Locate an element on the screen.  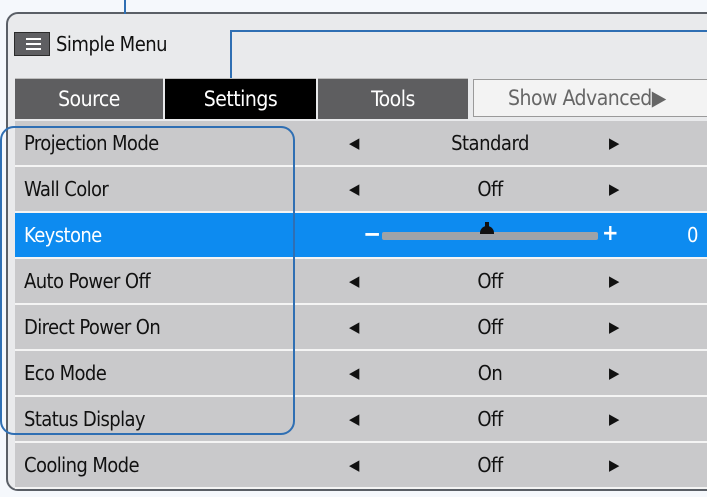
tab-tools: Tools is located at coordinates (393, 98).